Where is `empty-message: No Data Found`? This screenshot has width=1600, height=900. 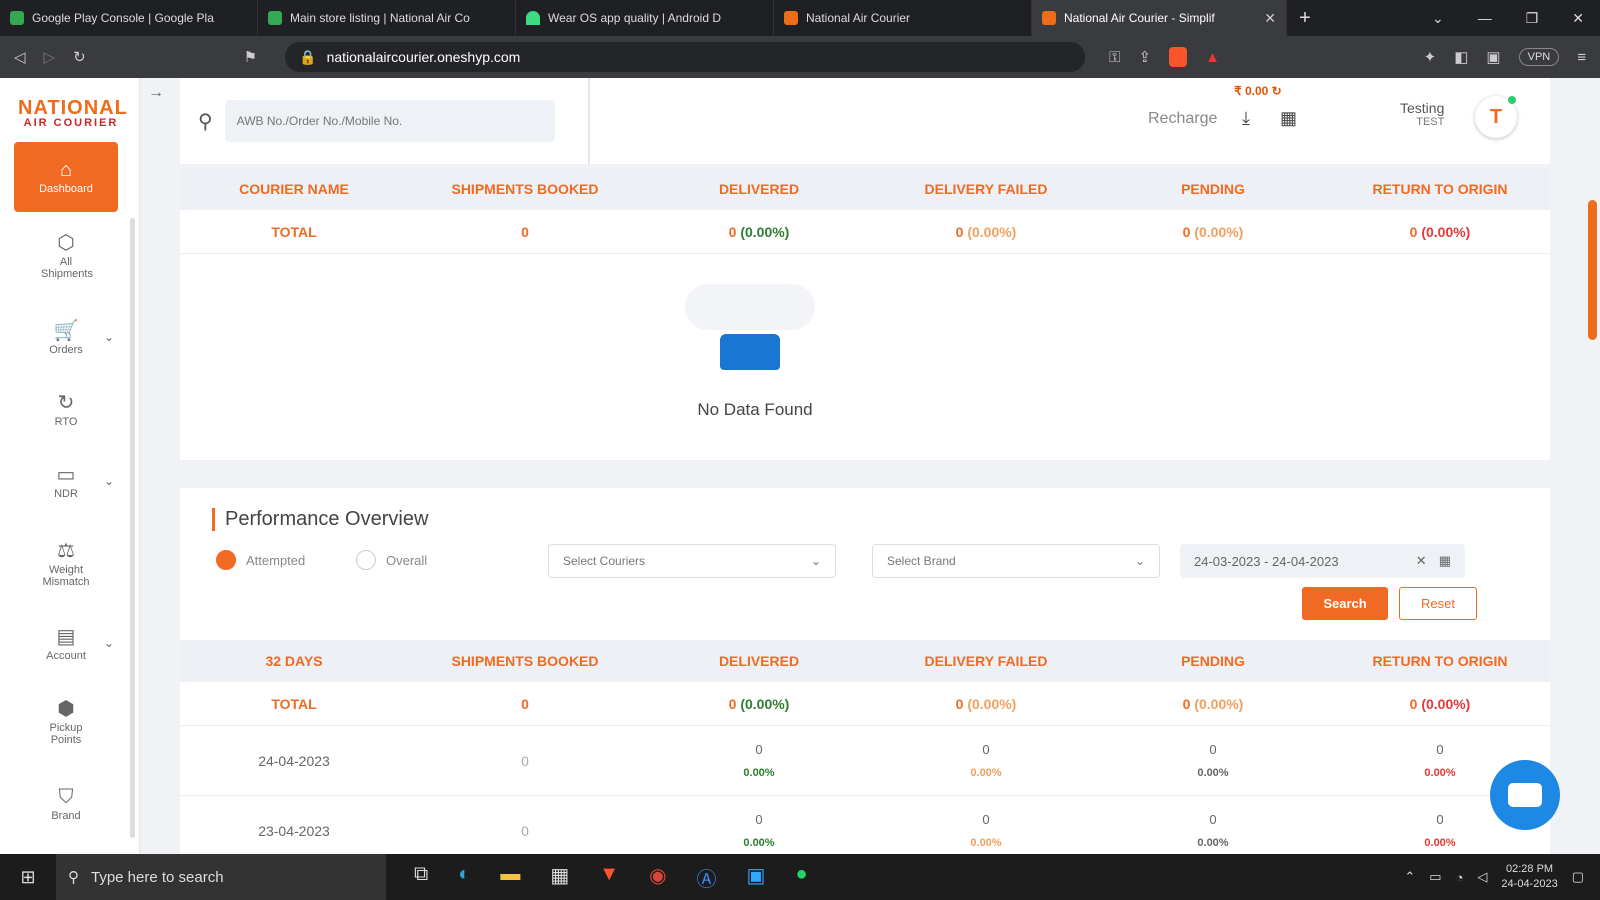 empty-message: No Data Found is located at coordinates (755, 409).